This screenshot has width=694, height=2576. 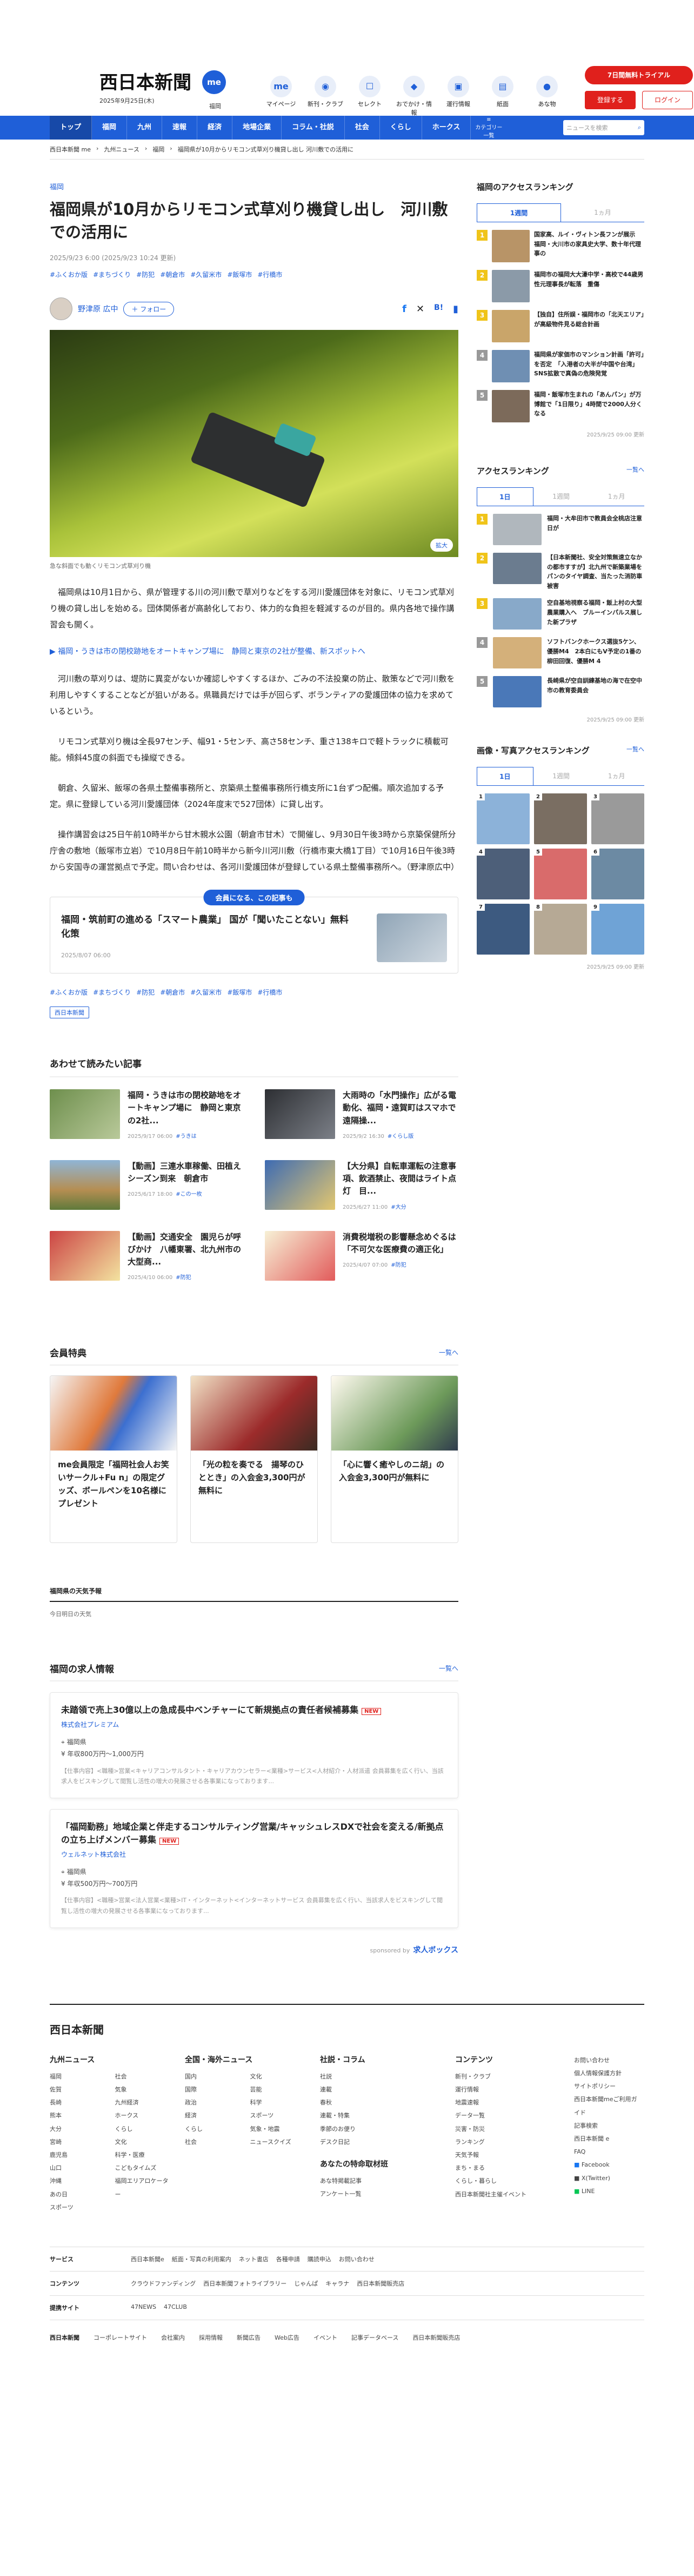 I want to click on photo-thumb: 9, so click(x=617, y=929).